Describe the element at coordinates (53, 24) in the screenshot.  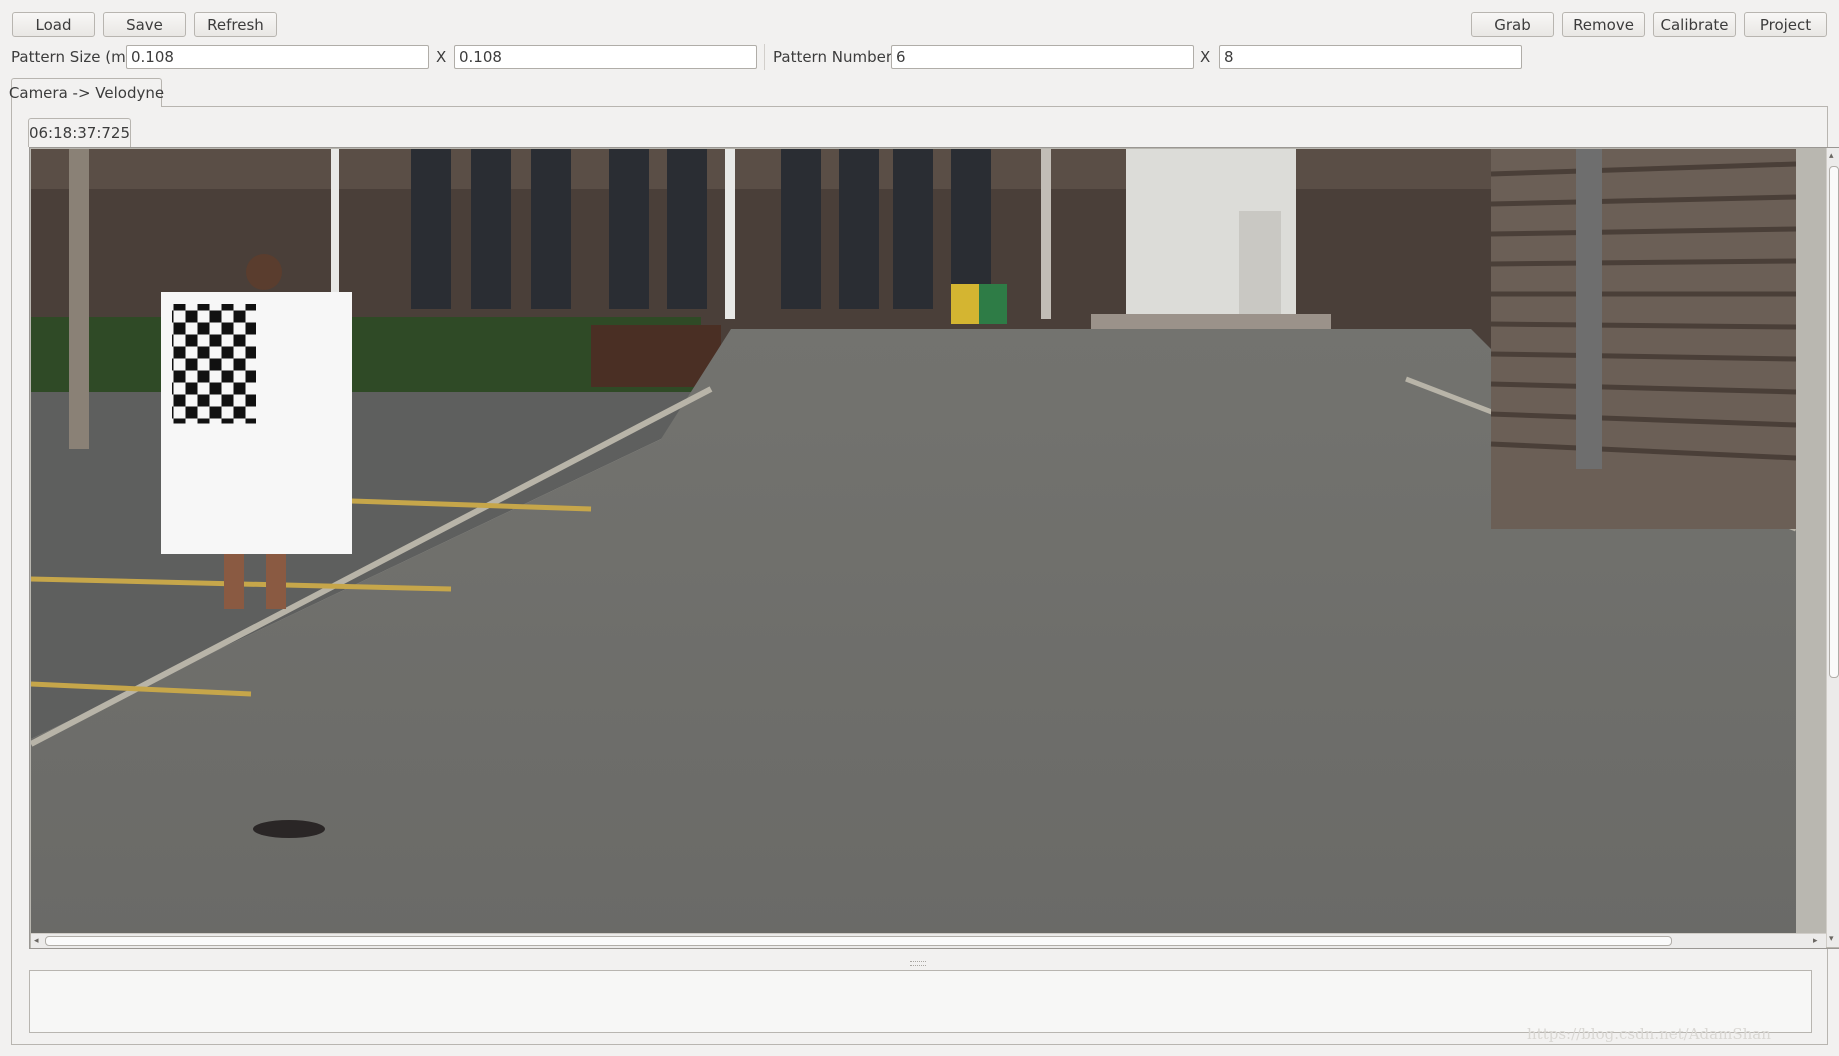
I see `load-button: Load` at that location.